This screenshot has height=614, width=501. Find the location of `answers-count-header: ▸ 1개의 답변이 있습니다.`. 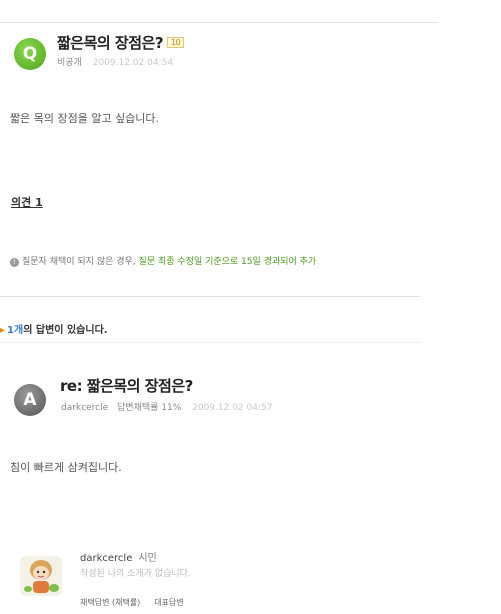

answers-count-header: ▸ 1개의 답변이 있습니다. is located at coordinates (54, 328).